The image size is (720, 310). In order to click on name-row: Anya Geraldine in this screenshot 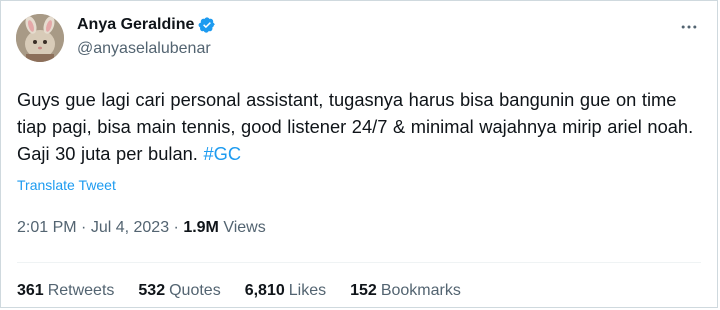, I will do `click(146, 25)`.